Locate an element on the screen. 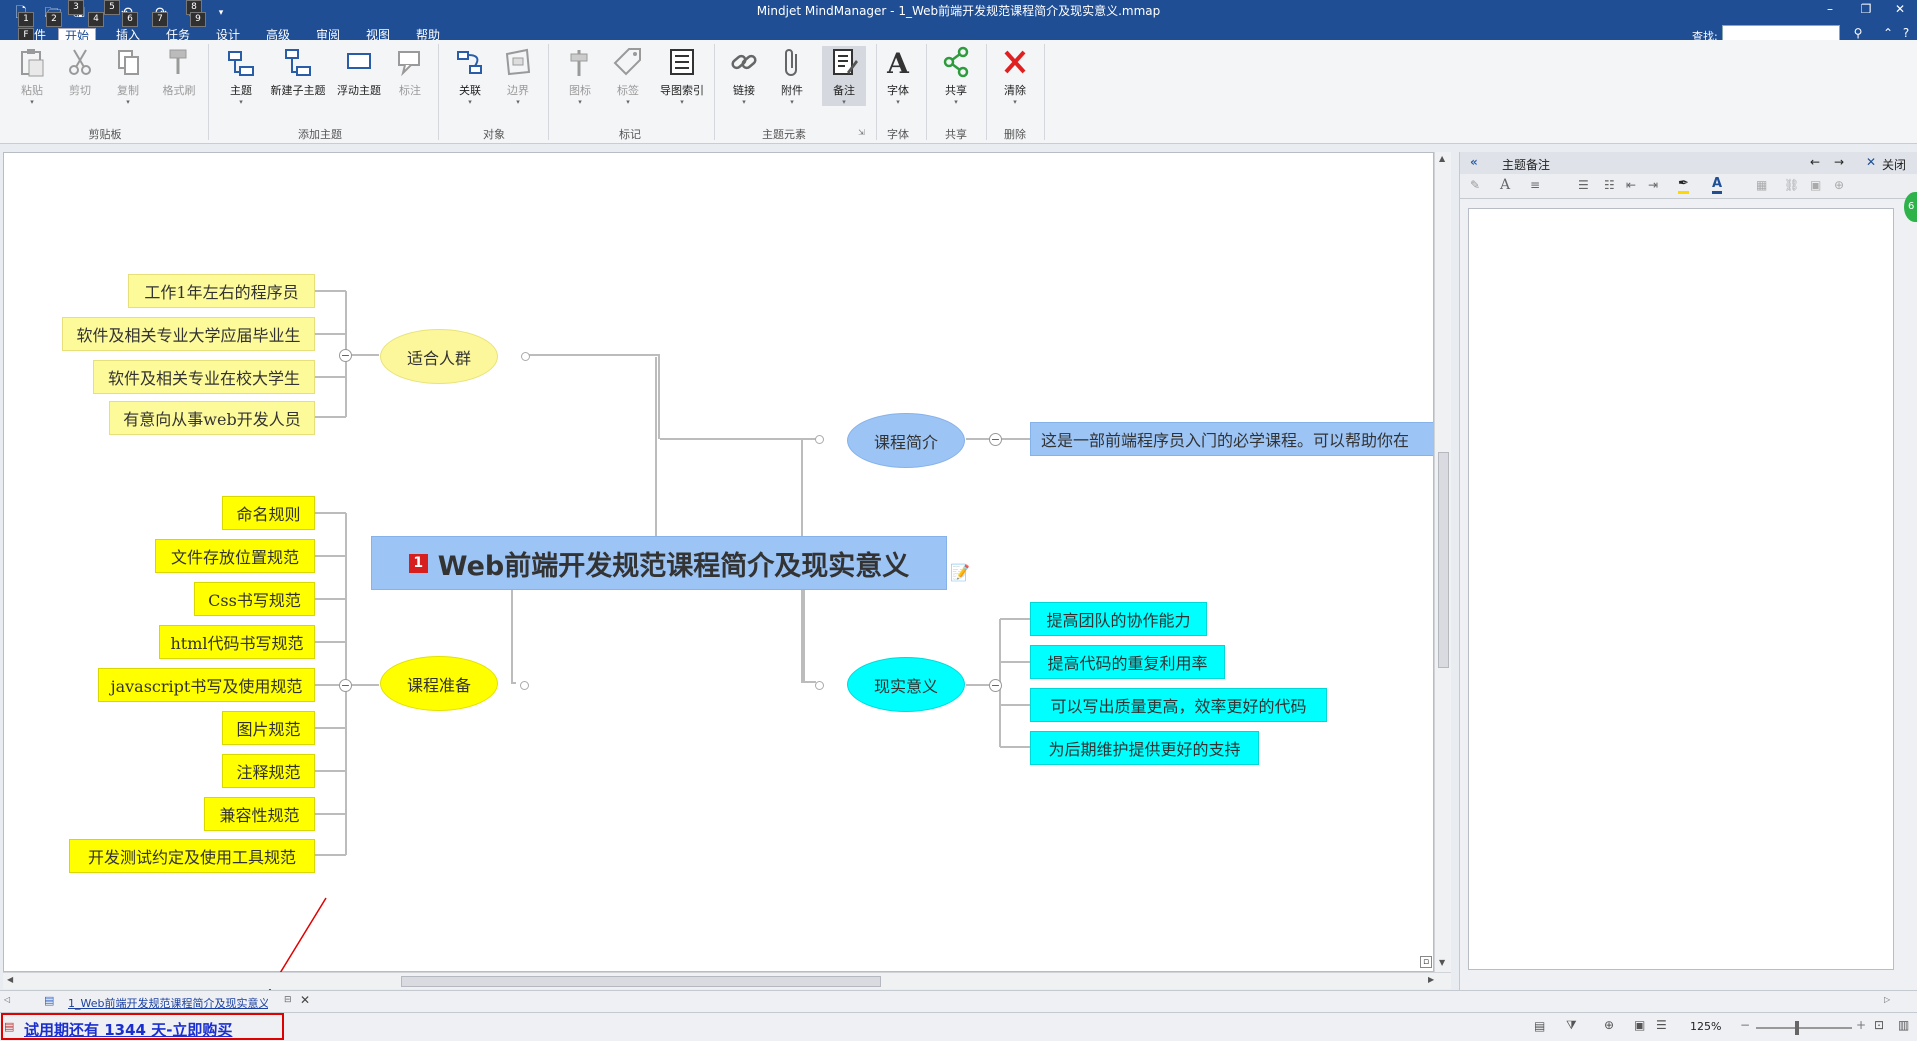 Image resolution: width=1917 pixels, height=1041 pixels. relationship-button: 关联 ▾ is located at coordinates (470, 76).